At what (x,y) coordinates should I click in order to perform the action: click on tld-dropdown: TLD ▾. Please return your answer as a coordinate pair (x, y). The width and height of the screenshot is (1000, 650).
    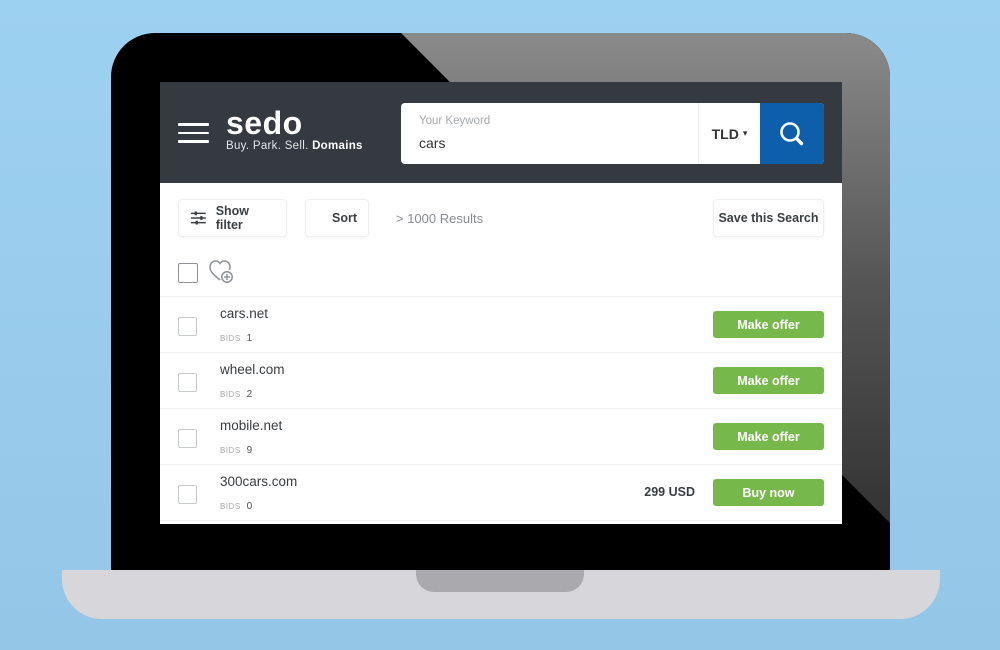
    Looking at the image, I should click on (729, 133).